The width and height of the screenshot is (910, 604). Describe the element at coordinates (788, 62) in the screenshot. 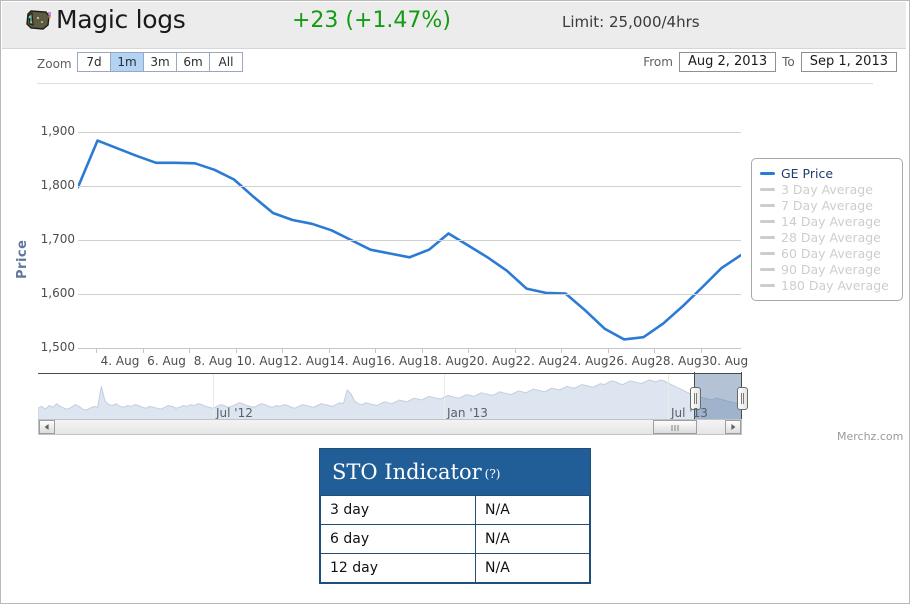

I see `to-label: To` at that location.